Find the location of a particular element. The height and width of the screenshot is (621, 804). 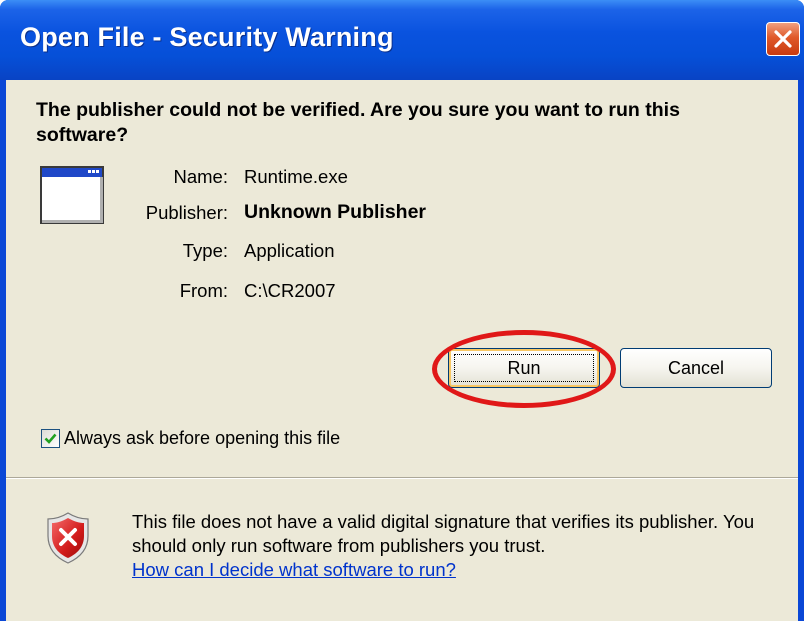

from-value: C:\CR2007 is located at coordinates (290, 290).